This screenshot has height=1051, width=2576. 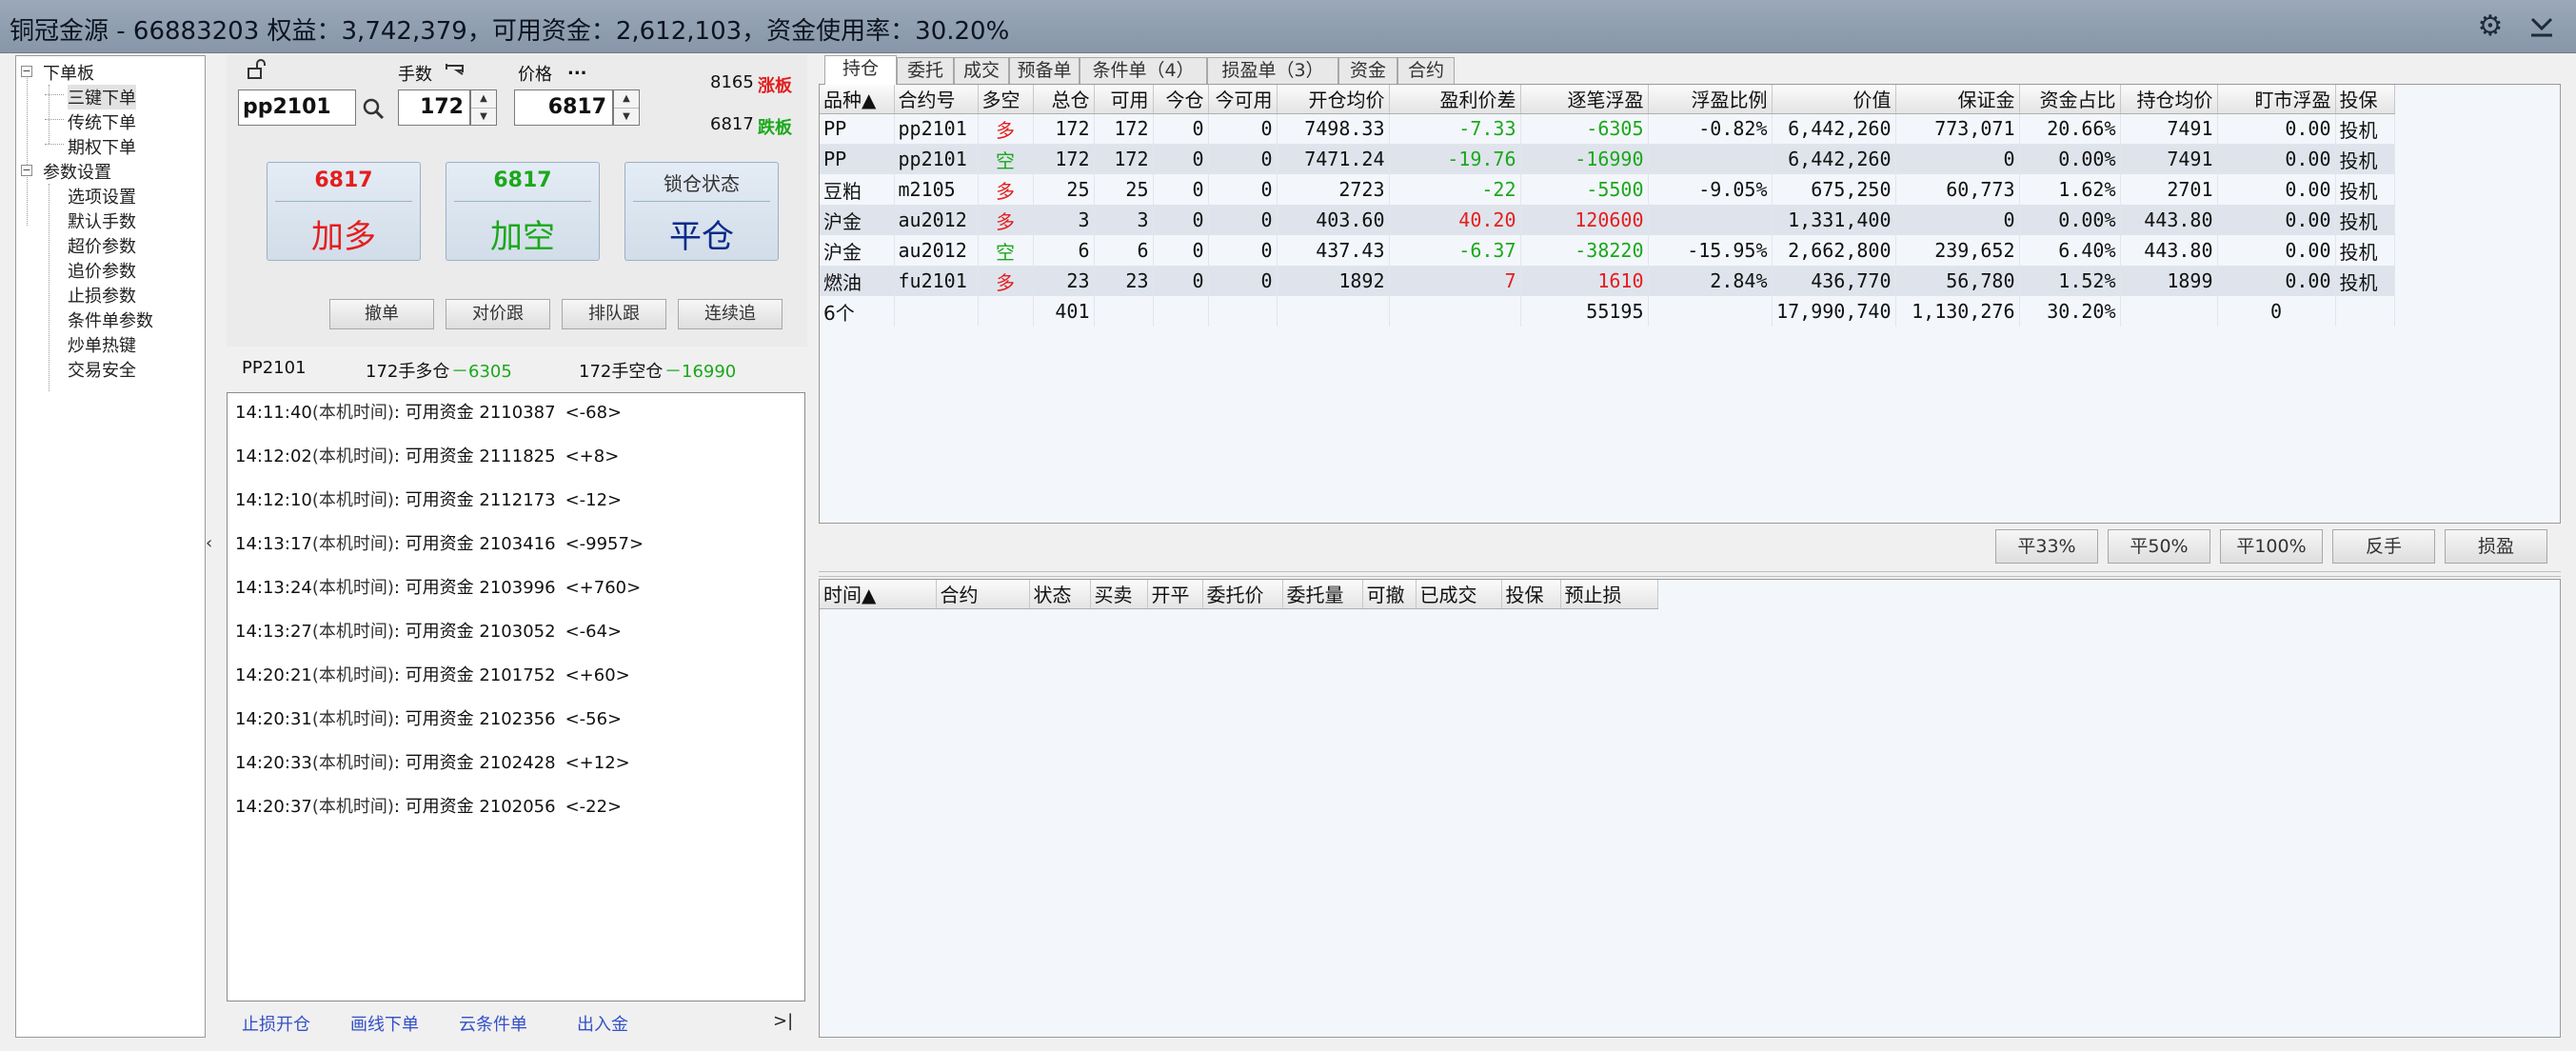 I want to click on tab-positions: 持仓, so click(x=860, y=70).